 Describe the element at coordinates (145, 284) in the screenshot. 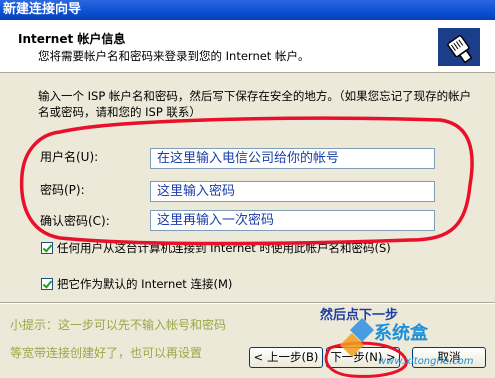

I see `default-connection-label: 把它作为默认的 Internet 连接(M)` at that location.